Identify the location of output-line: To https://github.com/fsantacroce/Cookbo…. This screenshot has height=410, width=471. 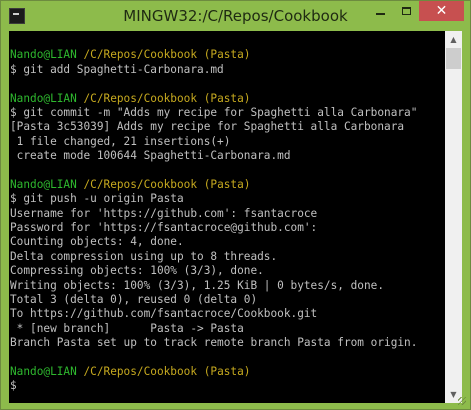
(164, 314).